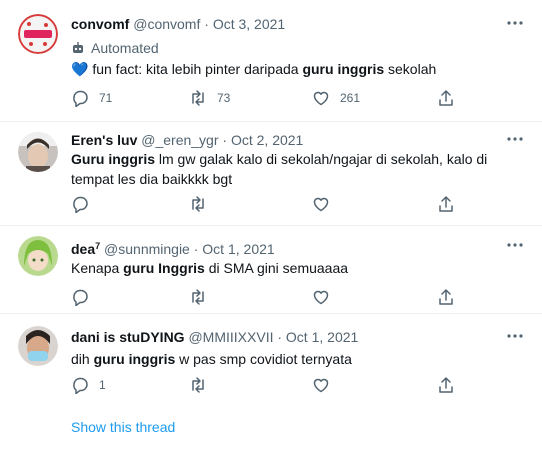 This screenshot has width=542, height=453. Describe the element at coordinates (98, 246) in the screenshot. I see `display-name-superscript: 7` at that location.